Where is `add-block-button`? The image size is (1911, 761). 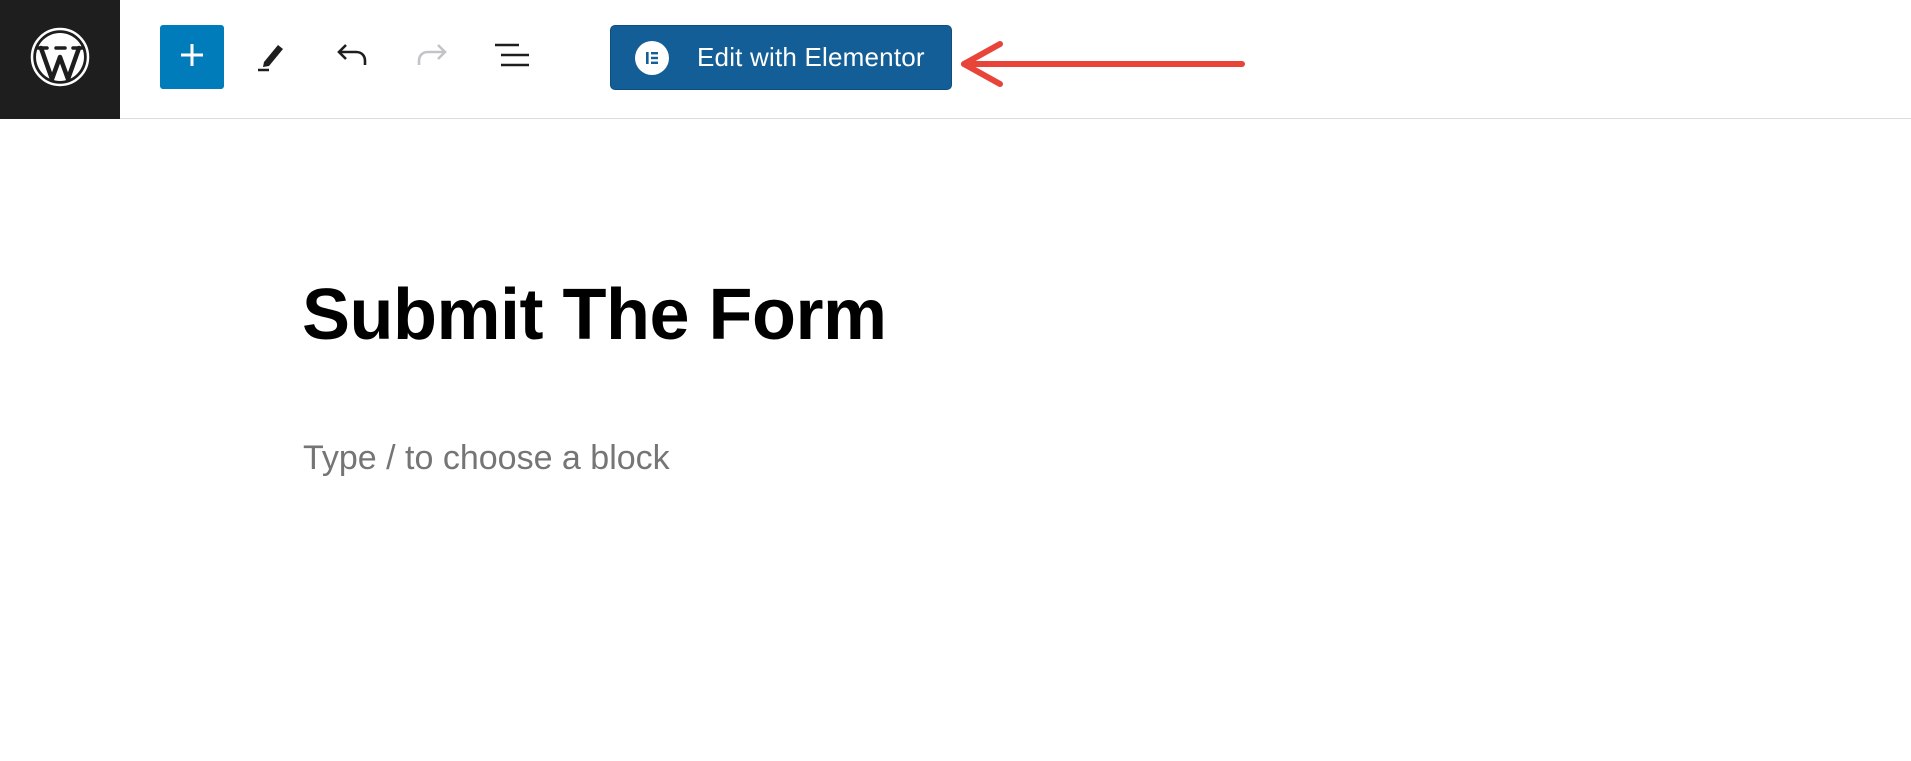
add-block-button is located at coordinates (192, 57).